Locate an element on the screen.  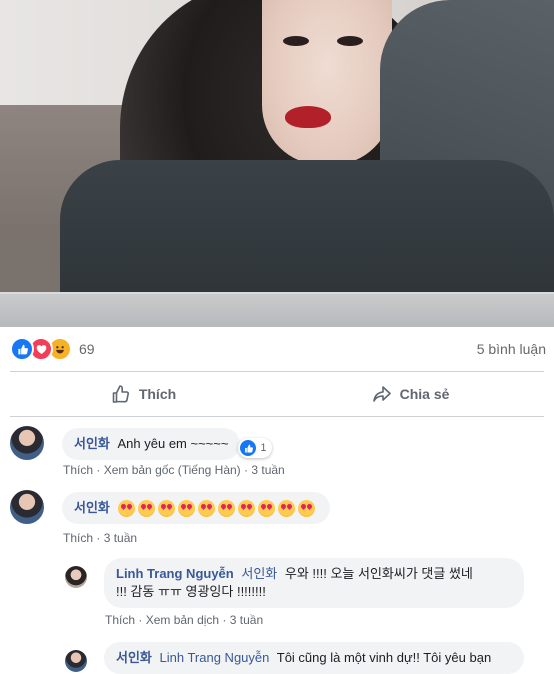
comment-reaction-badge: 1 is located at coordinates (255, 448).